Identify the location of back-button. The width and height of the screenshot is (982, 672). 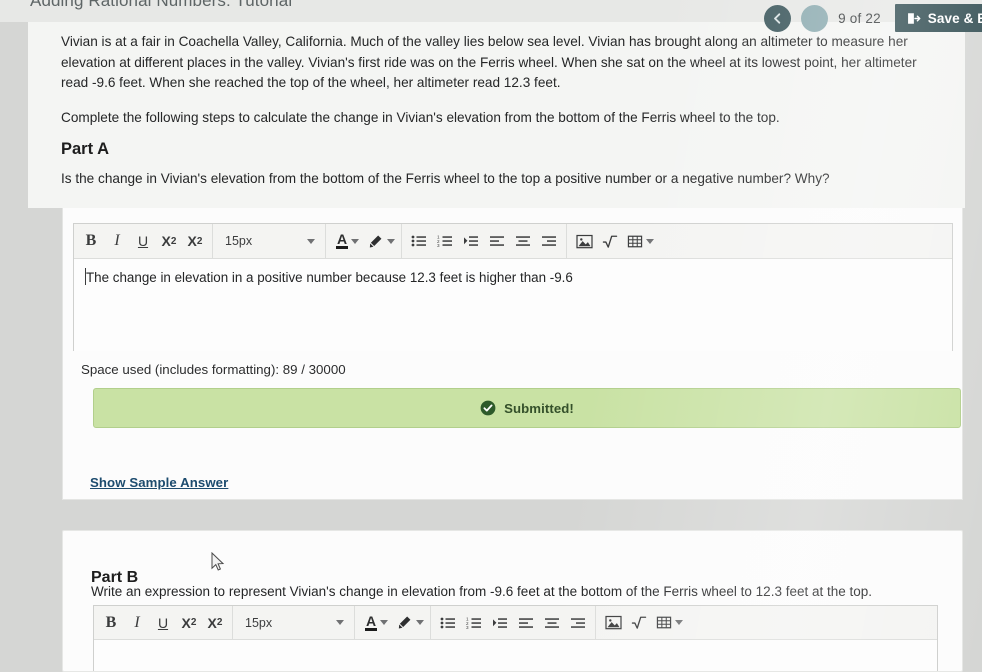
(778, 18).